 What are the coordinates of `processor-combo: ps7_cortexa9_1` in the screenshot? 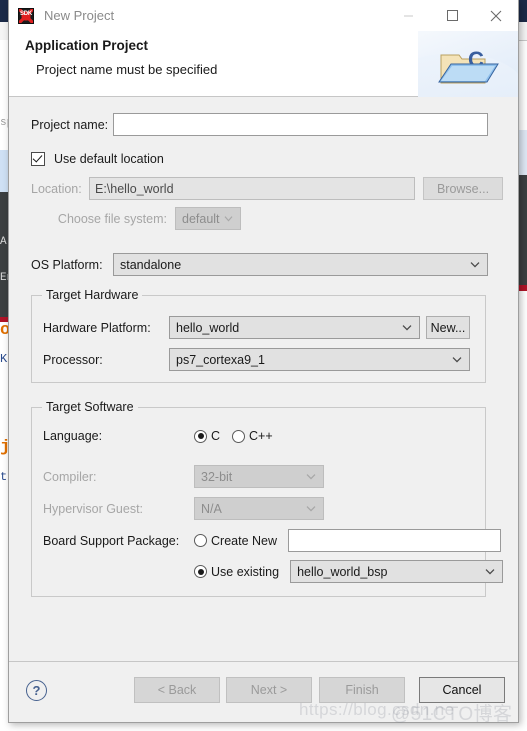 It's located at (319, 359).